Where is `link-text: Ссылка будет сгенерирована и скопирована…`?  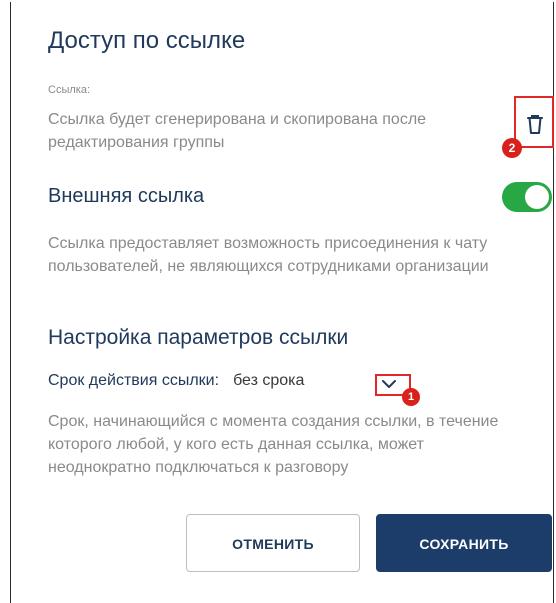 link-text: Ссылка будет сгенерирована и скопирована… is located at coordinates (237, 131).